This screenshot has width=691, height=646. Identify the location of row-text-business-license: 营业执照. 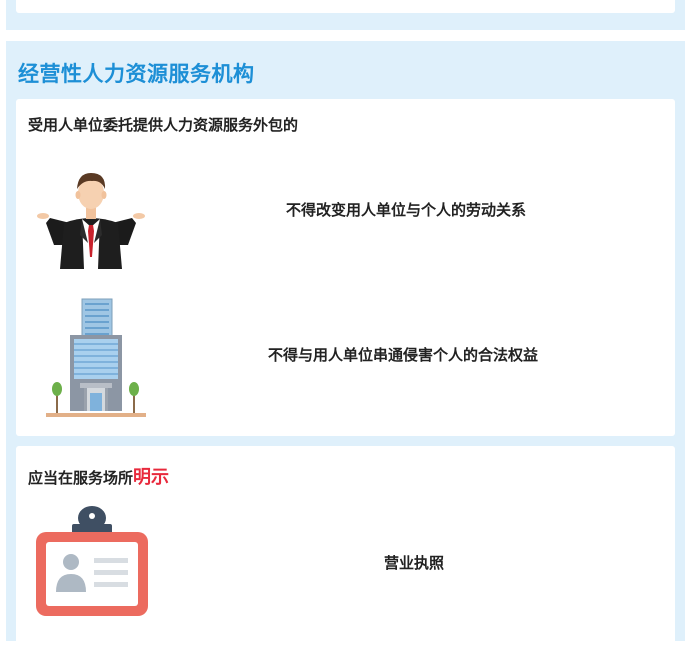
(414, 563).